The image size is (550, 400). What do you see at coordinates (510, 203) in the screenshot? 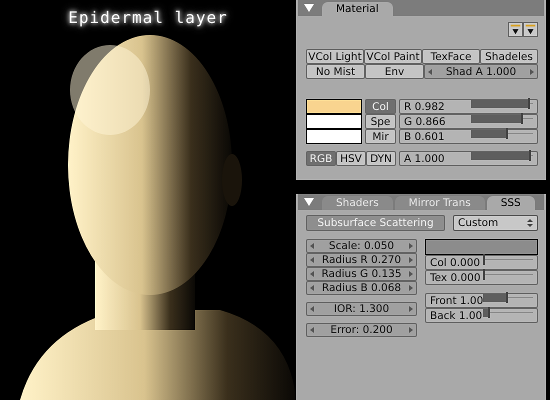
I see `panel-tab: SSS` at bounding box center [510, 203].